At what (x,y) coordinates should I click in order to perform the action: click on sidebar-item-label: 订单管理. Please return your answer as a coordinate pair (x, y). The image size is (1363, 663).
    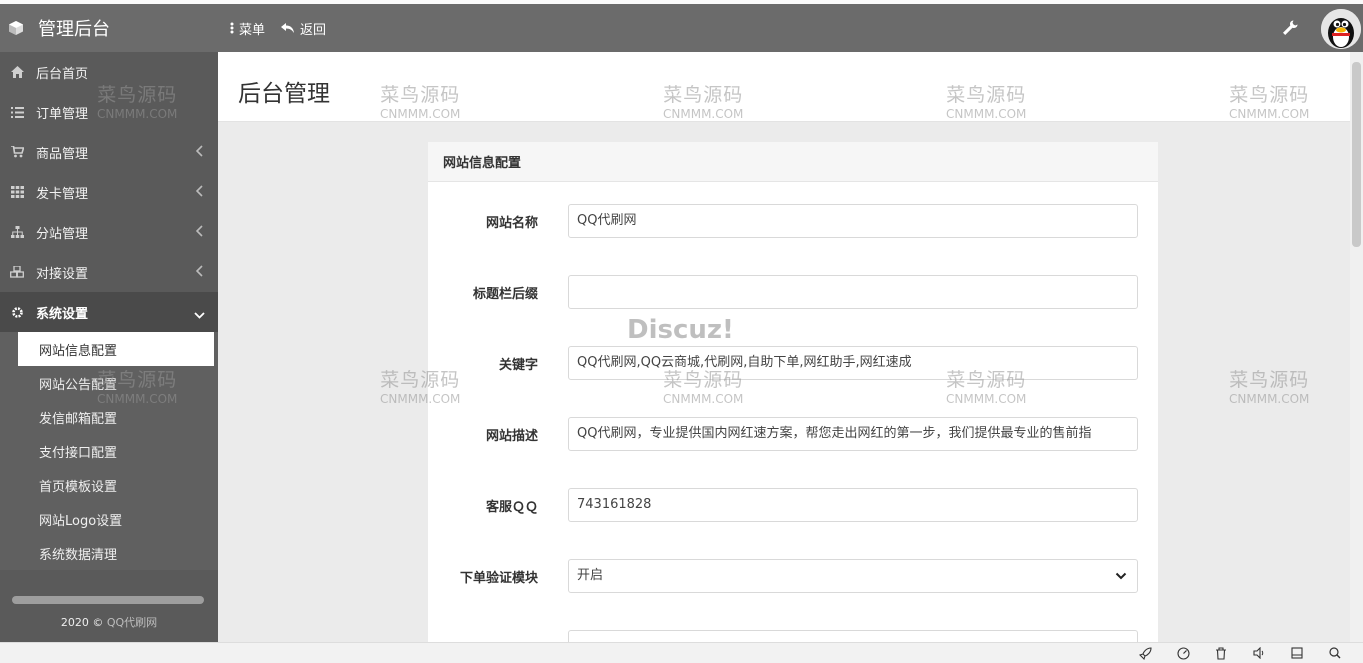
    Looking at the image, I should click on (62, 114).